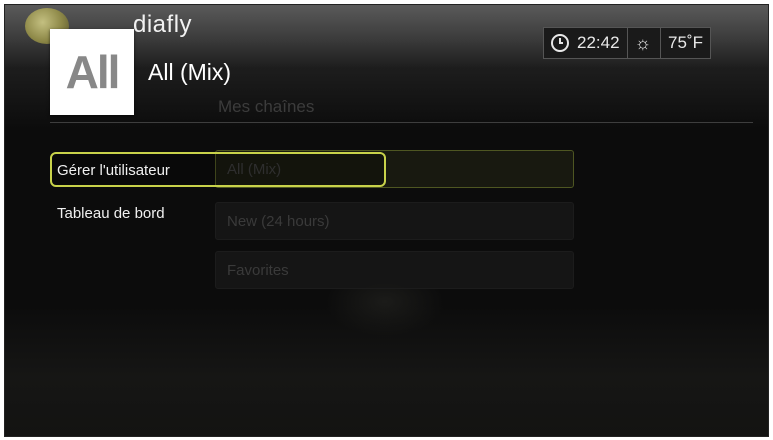  I want to click on temperature-widget: 75˚F, so click(685, 43).